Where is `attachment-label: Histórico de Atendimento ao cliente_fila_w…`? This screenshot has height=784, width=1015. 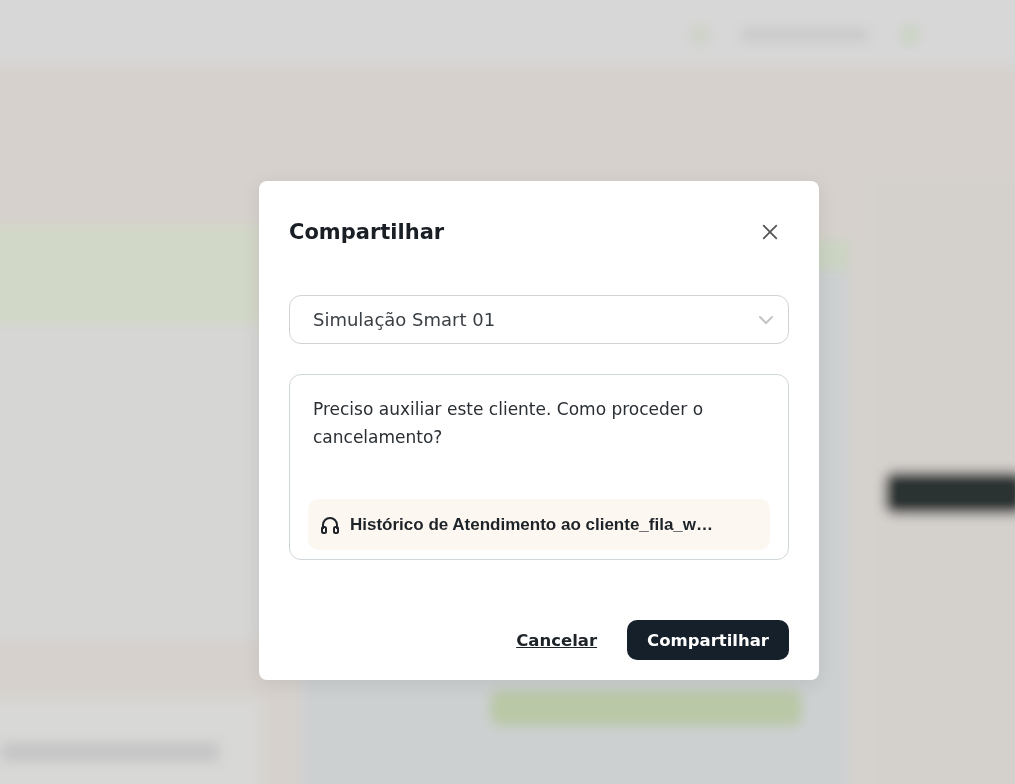
attachment-label: Histórico de Atendimento ao cliente_fila_w… is located at coordinates (532, 524).